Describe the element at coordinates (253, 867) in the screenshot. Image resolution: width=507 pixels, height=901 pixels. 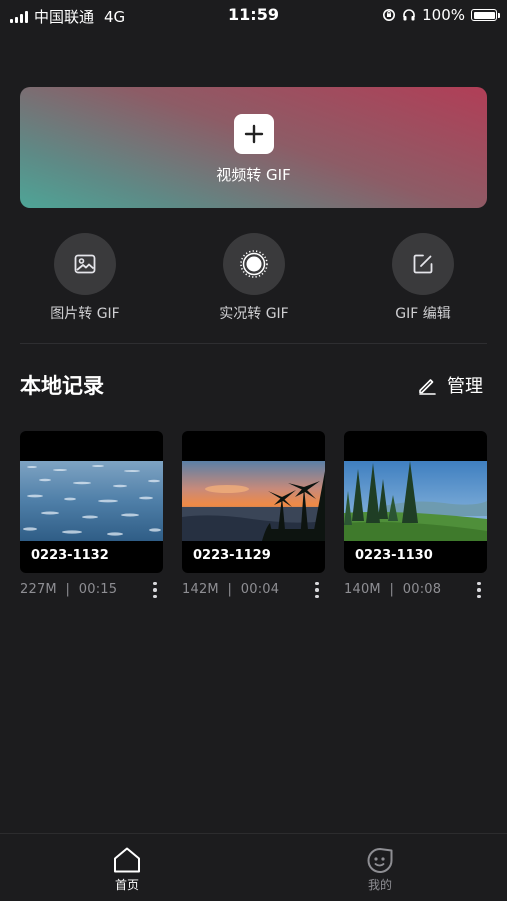
I see `bottom-tab-bar: 首页 我的` at that location.